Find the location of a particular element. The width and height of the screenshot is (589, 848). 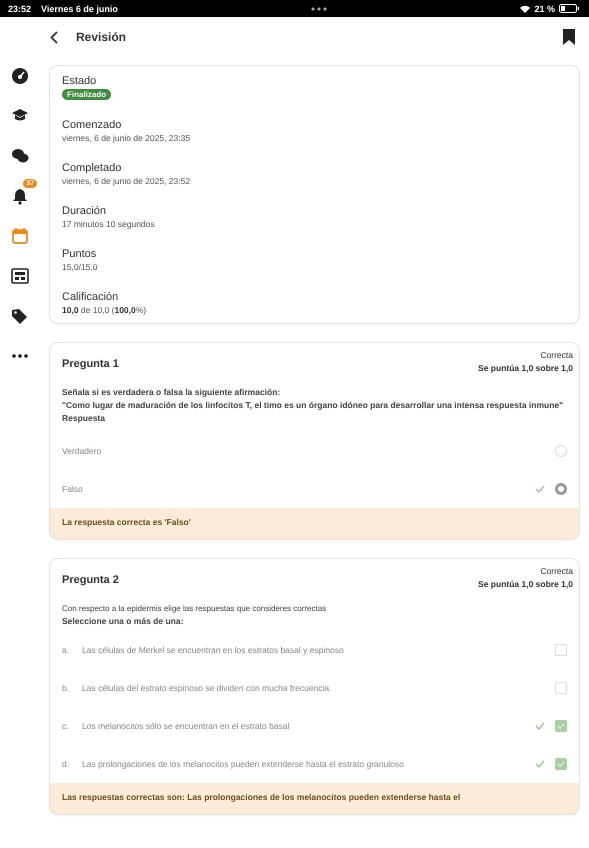

back-icon is located at coordinates (54, 37).